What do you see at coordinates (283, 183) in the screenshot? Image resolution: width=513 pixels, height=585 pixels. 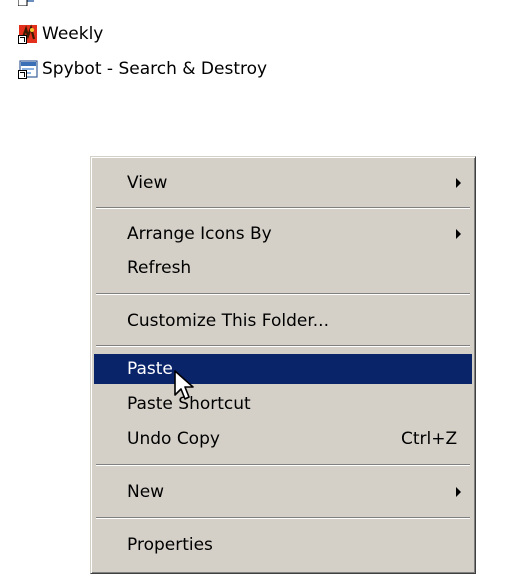 I see `menu-item-view: View` at bounding box center [283, 183].